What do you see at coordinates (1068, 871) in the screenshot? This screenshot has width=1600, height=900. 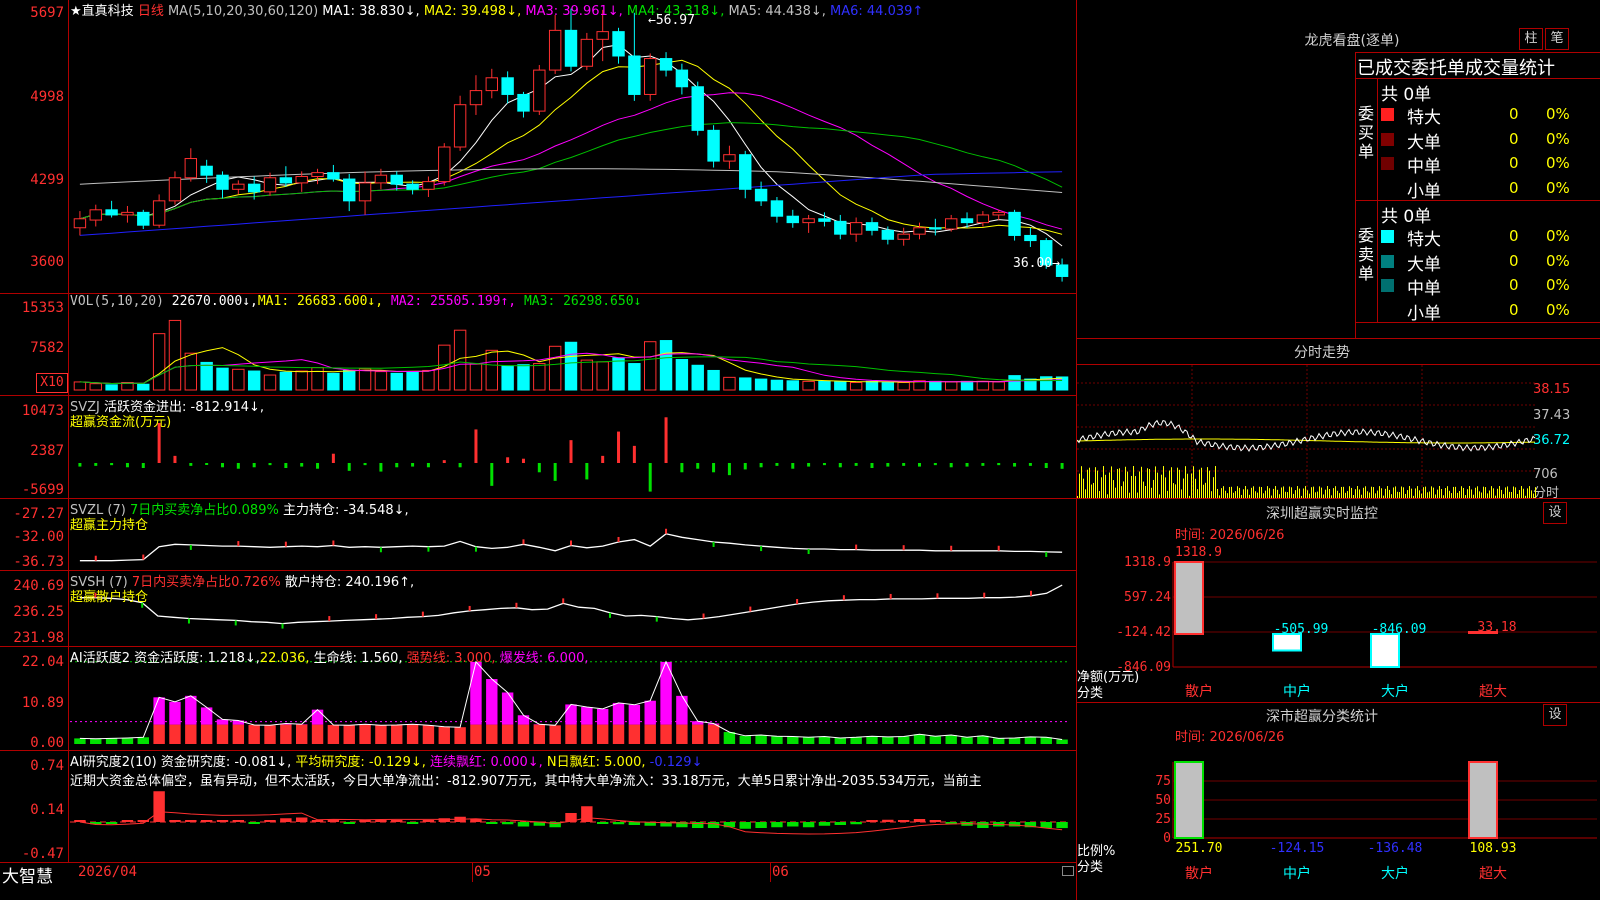 I see `lock-icon` at bounding box center [1068, 871].